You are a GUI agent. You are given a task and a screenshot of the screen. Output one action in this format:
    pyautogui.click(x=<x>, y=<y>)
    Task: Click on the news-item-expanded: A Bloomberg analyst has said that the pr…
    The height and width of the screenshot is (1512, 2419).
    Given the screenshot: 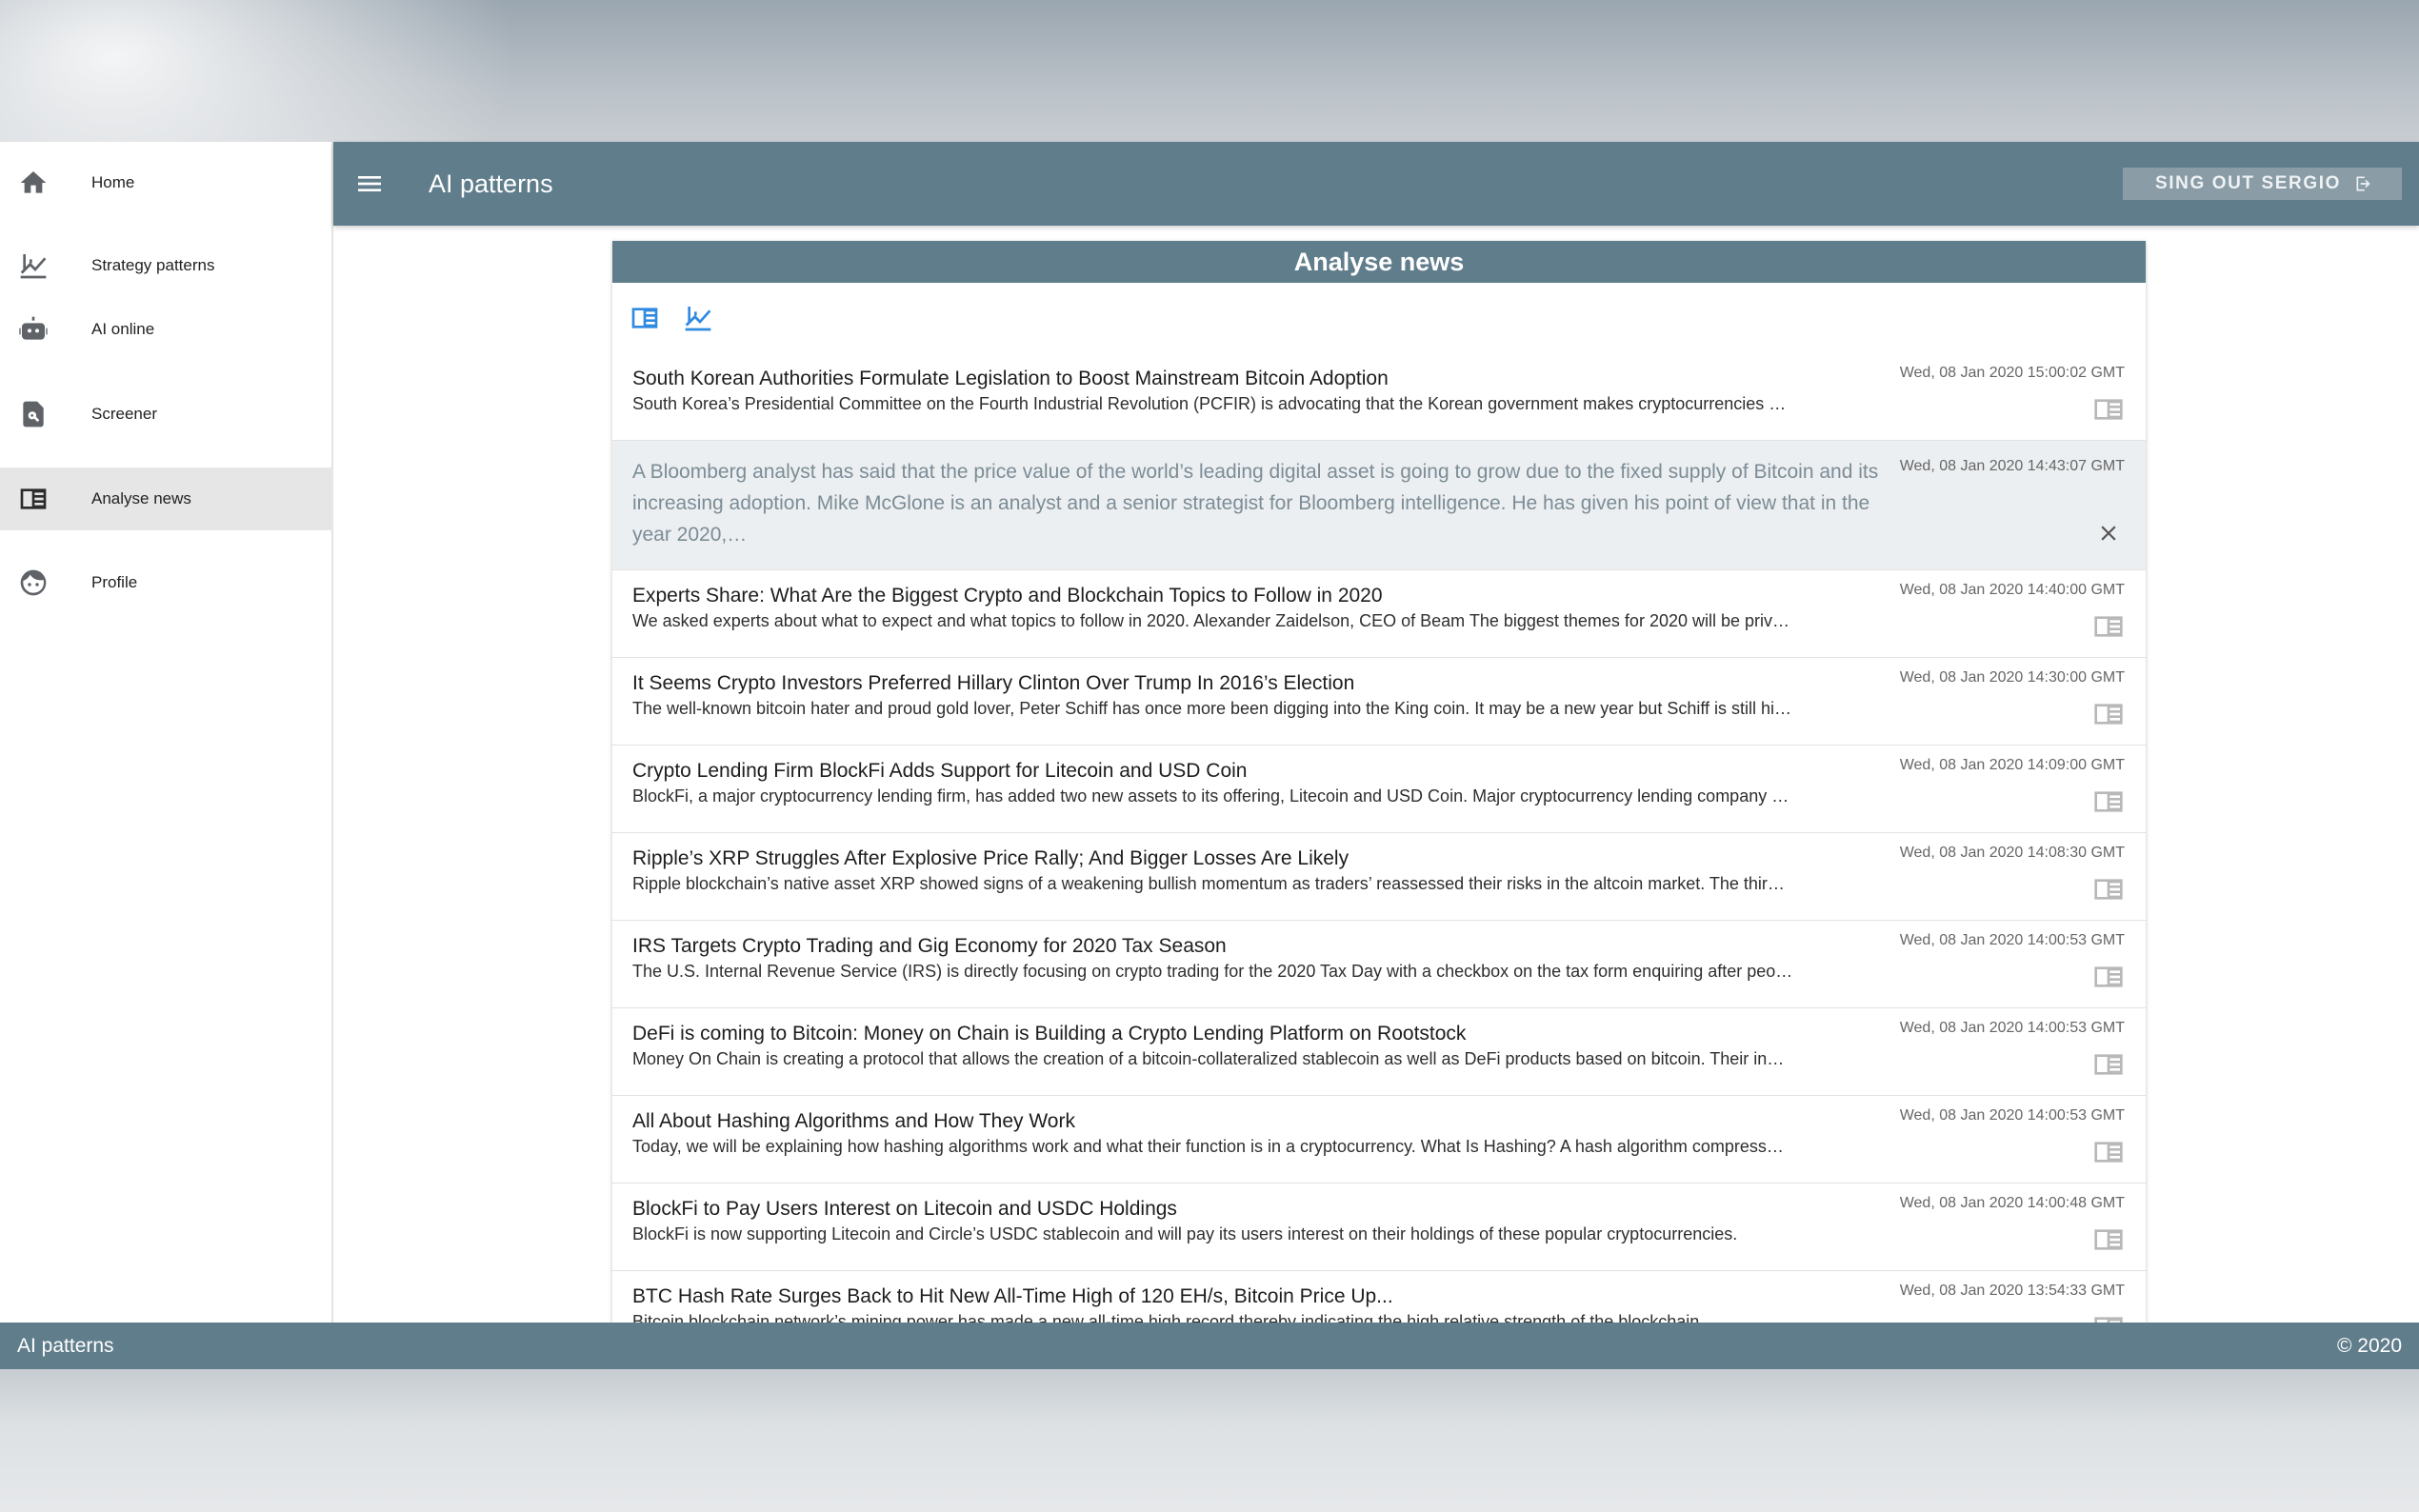 What is the action you would take?
    pyautogui.click(x=1379, y=505)
    